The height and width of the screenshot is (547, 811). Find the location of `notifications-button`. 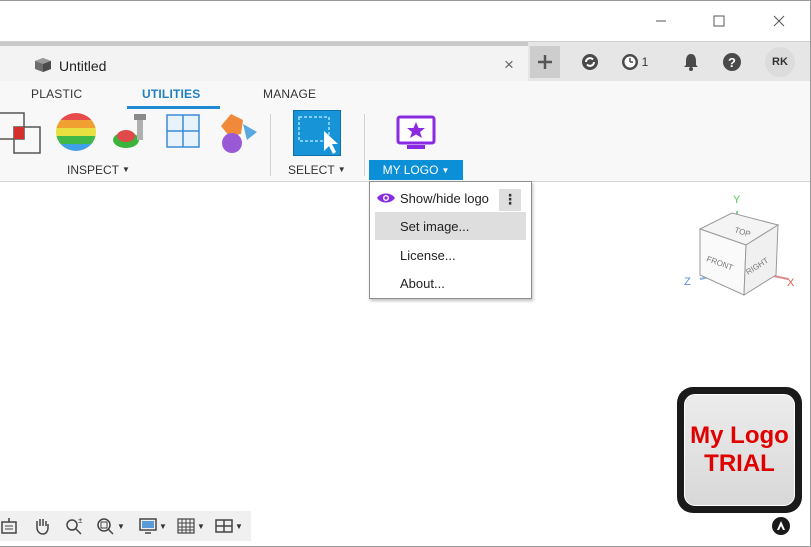

notifications-button is located at coordinates (691, 62).